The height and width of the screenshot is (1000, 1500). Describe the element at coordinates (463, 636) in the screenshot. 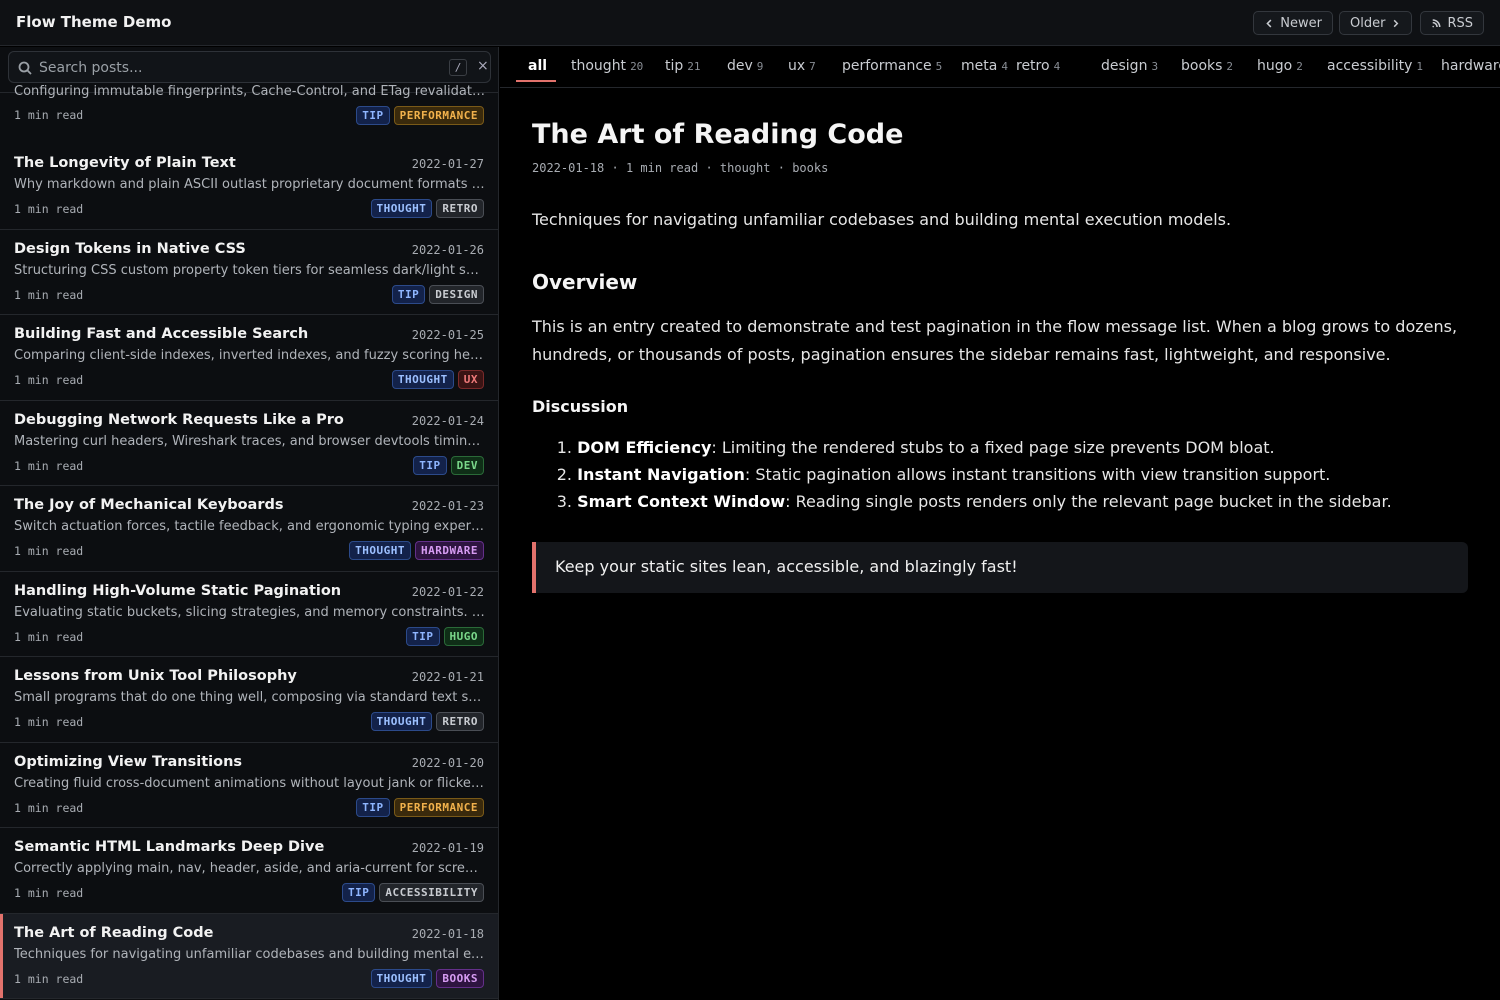

I see `tag-badge: HUGO` at that location.